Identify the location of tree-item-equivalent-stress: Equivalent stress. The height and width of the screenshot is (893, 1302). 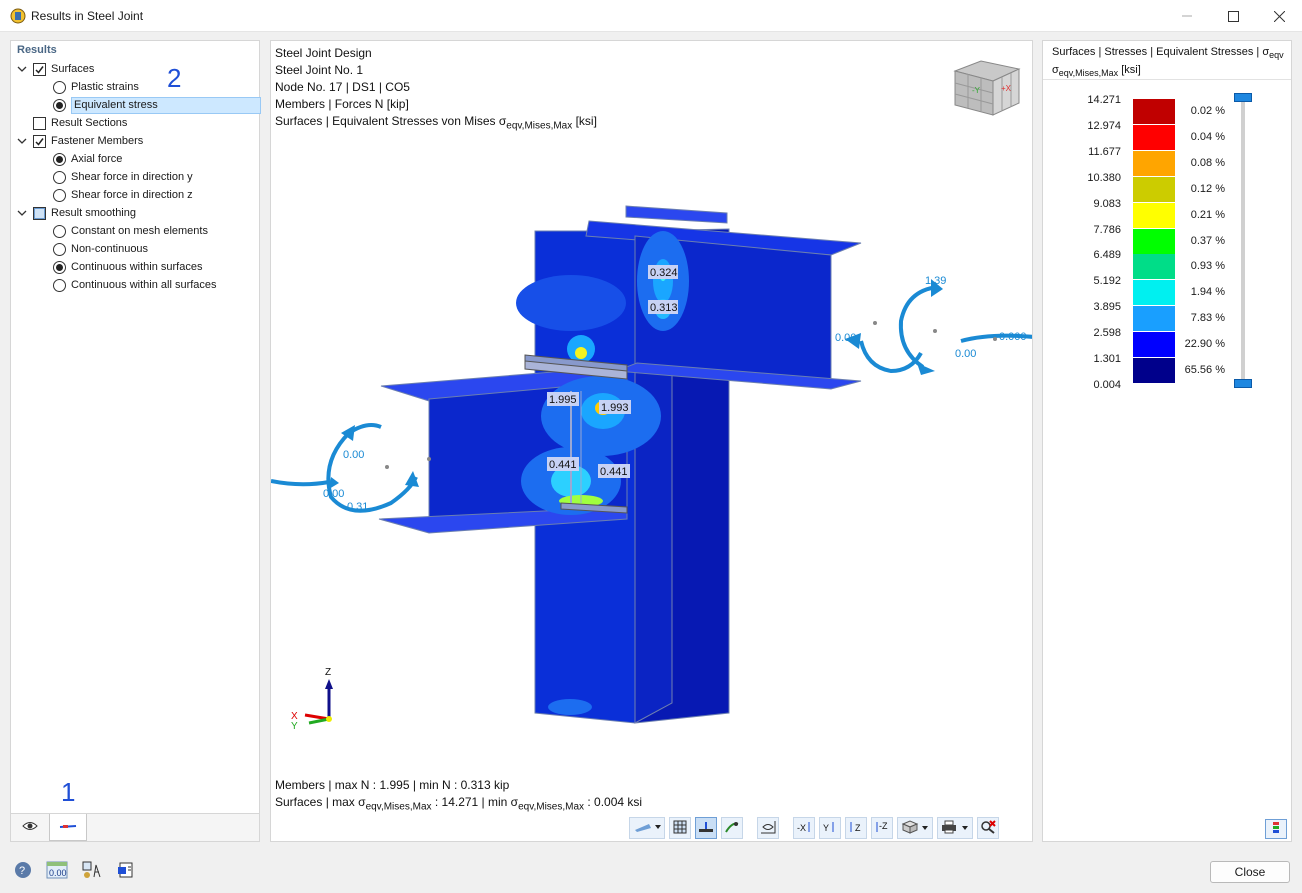
(157, 105).